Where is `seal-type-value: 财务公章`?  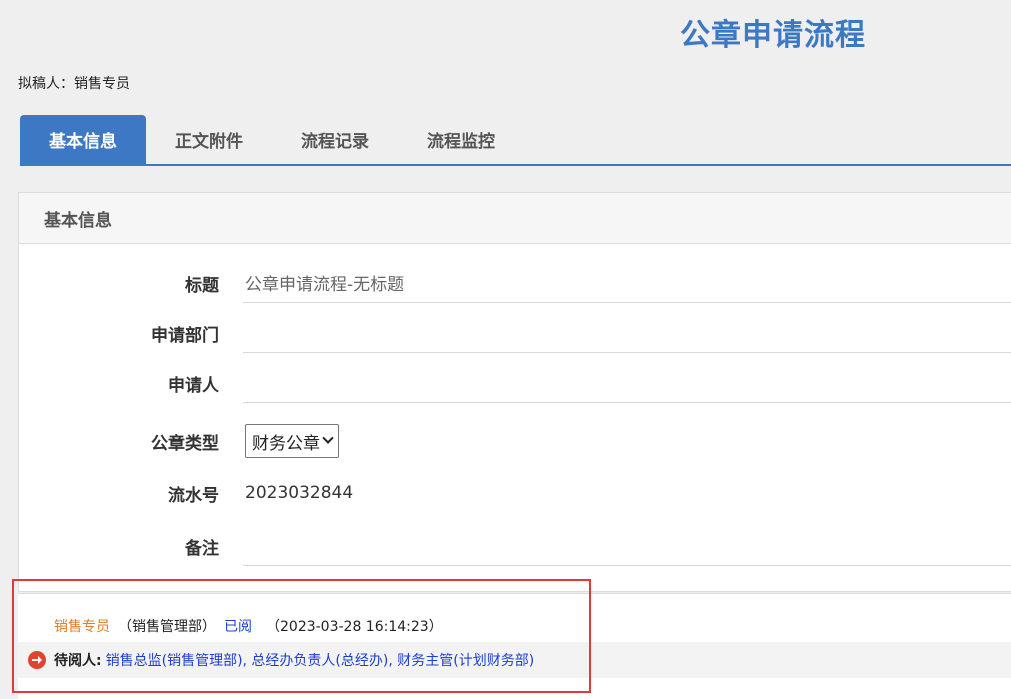 seal-type-value: 财务公章 is located at coordinates (286, 443).